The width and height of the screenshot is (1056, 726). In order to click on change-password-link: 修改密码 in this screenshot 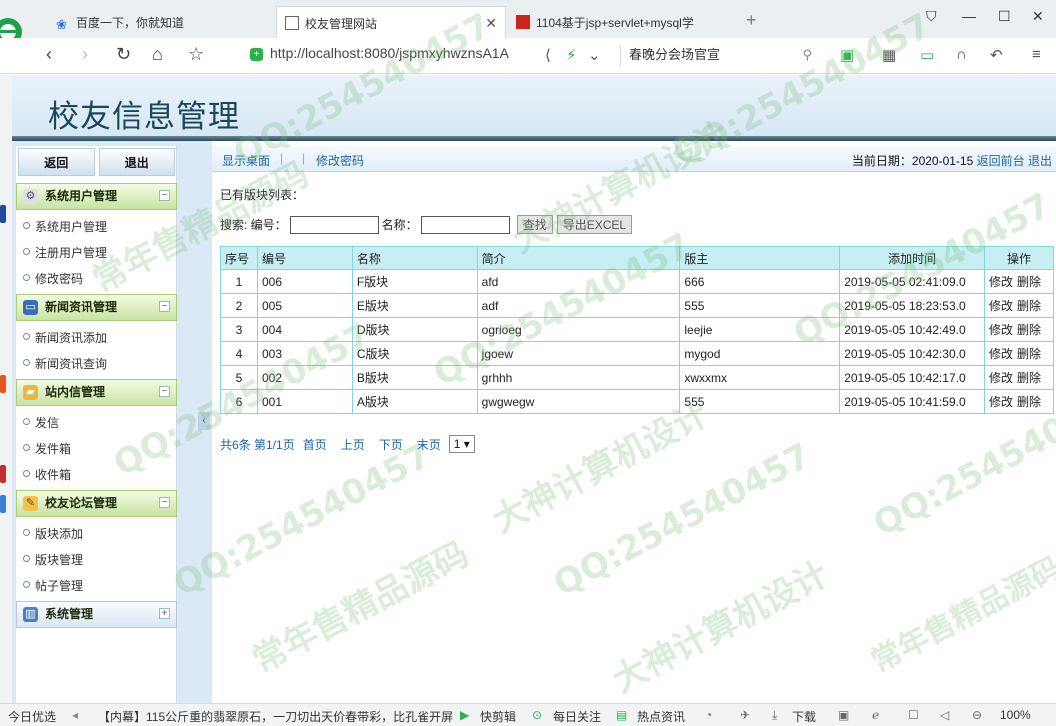, I will do `click(340, 160)`.